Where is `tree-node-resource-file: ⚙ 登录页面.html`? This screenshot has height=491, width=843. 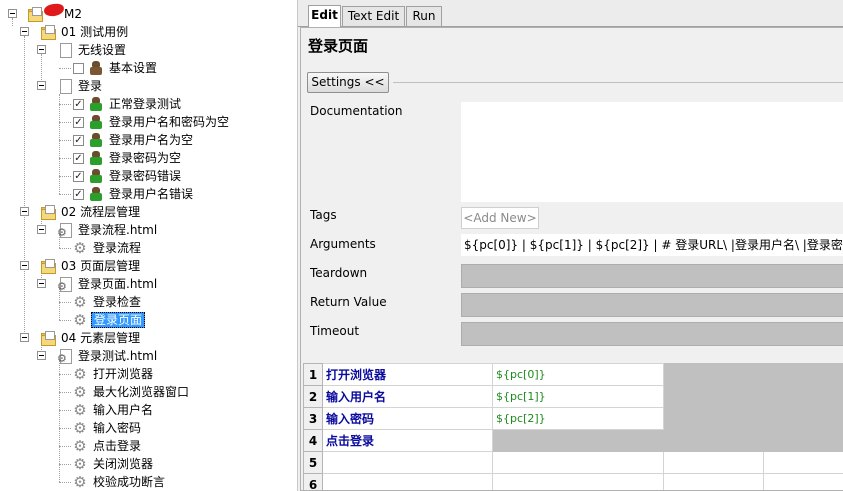
tree-node-resource-file: ⚙ 登录页面.html is located at coordinates (108, 284).